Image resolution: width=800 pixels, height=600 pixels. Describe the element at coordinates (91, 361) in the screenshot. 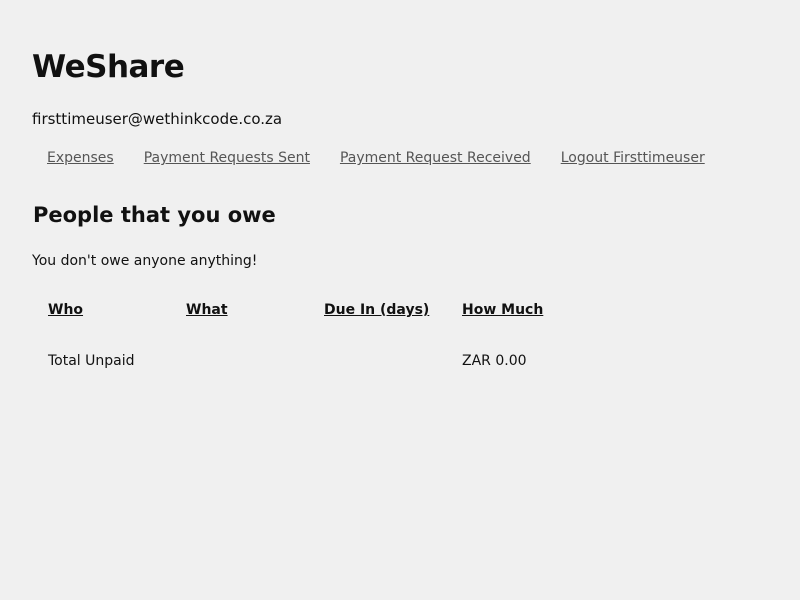

I see `total-unpaid-label: Total Unpaid` at that location.